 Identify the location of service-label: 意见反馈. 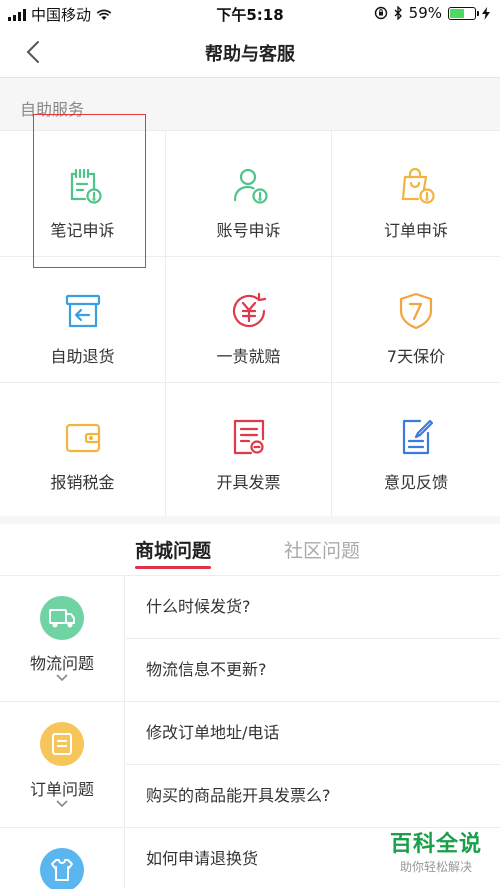
(415, 482).